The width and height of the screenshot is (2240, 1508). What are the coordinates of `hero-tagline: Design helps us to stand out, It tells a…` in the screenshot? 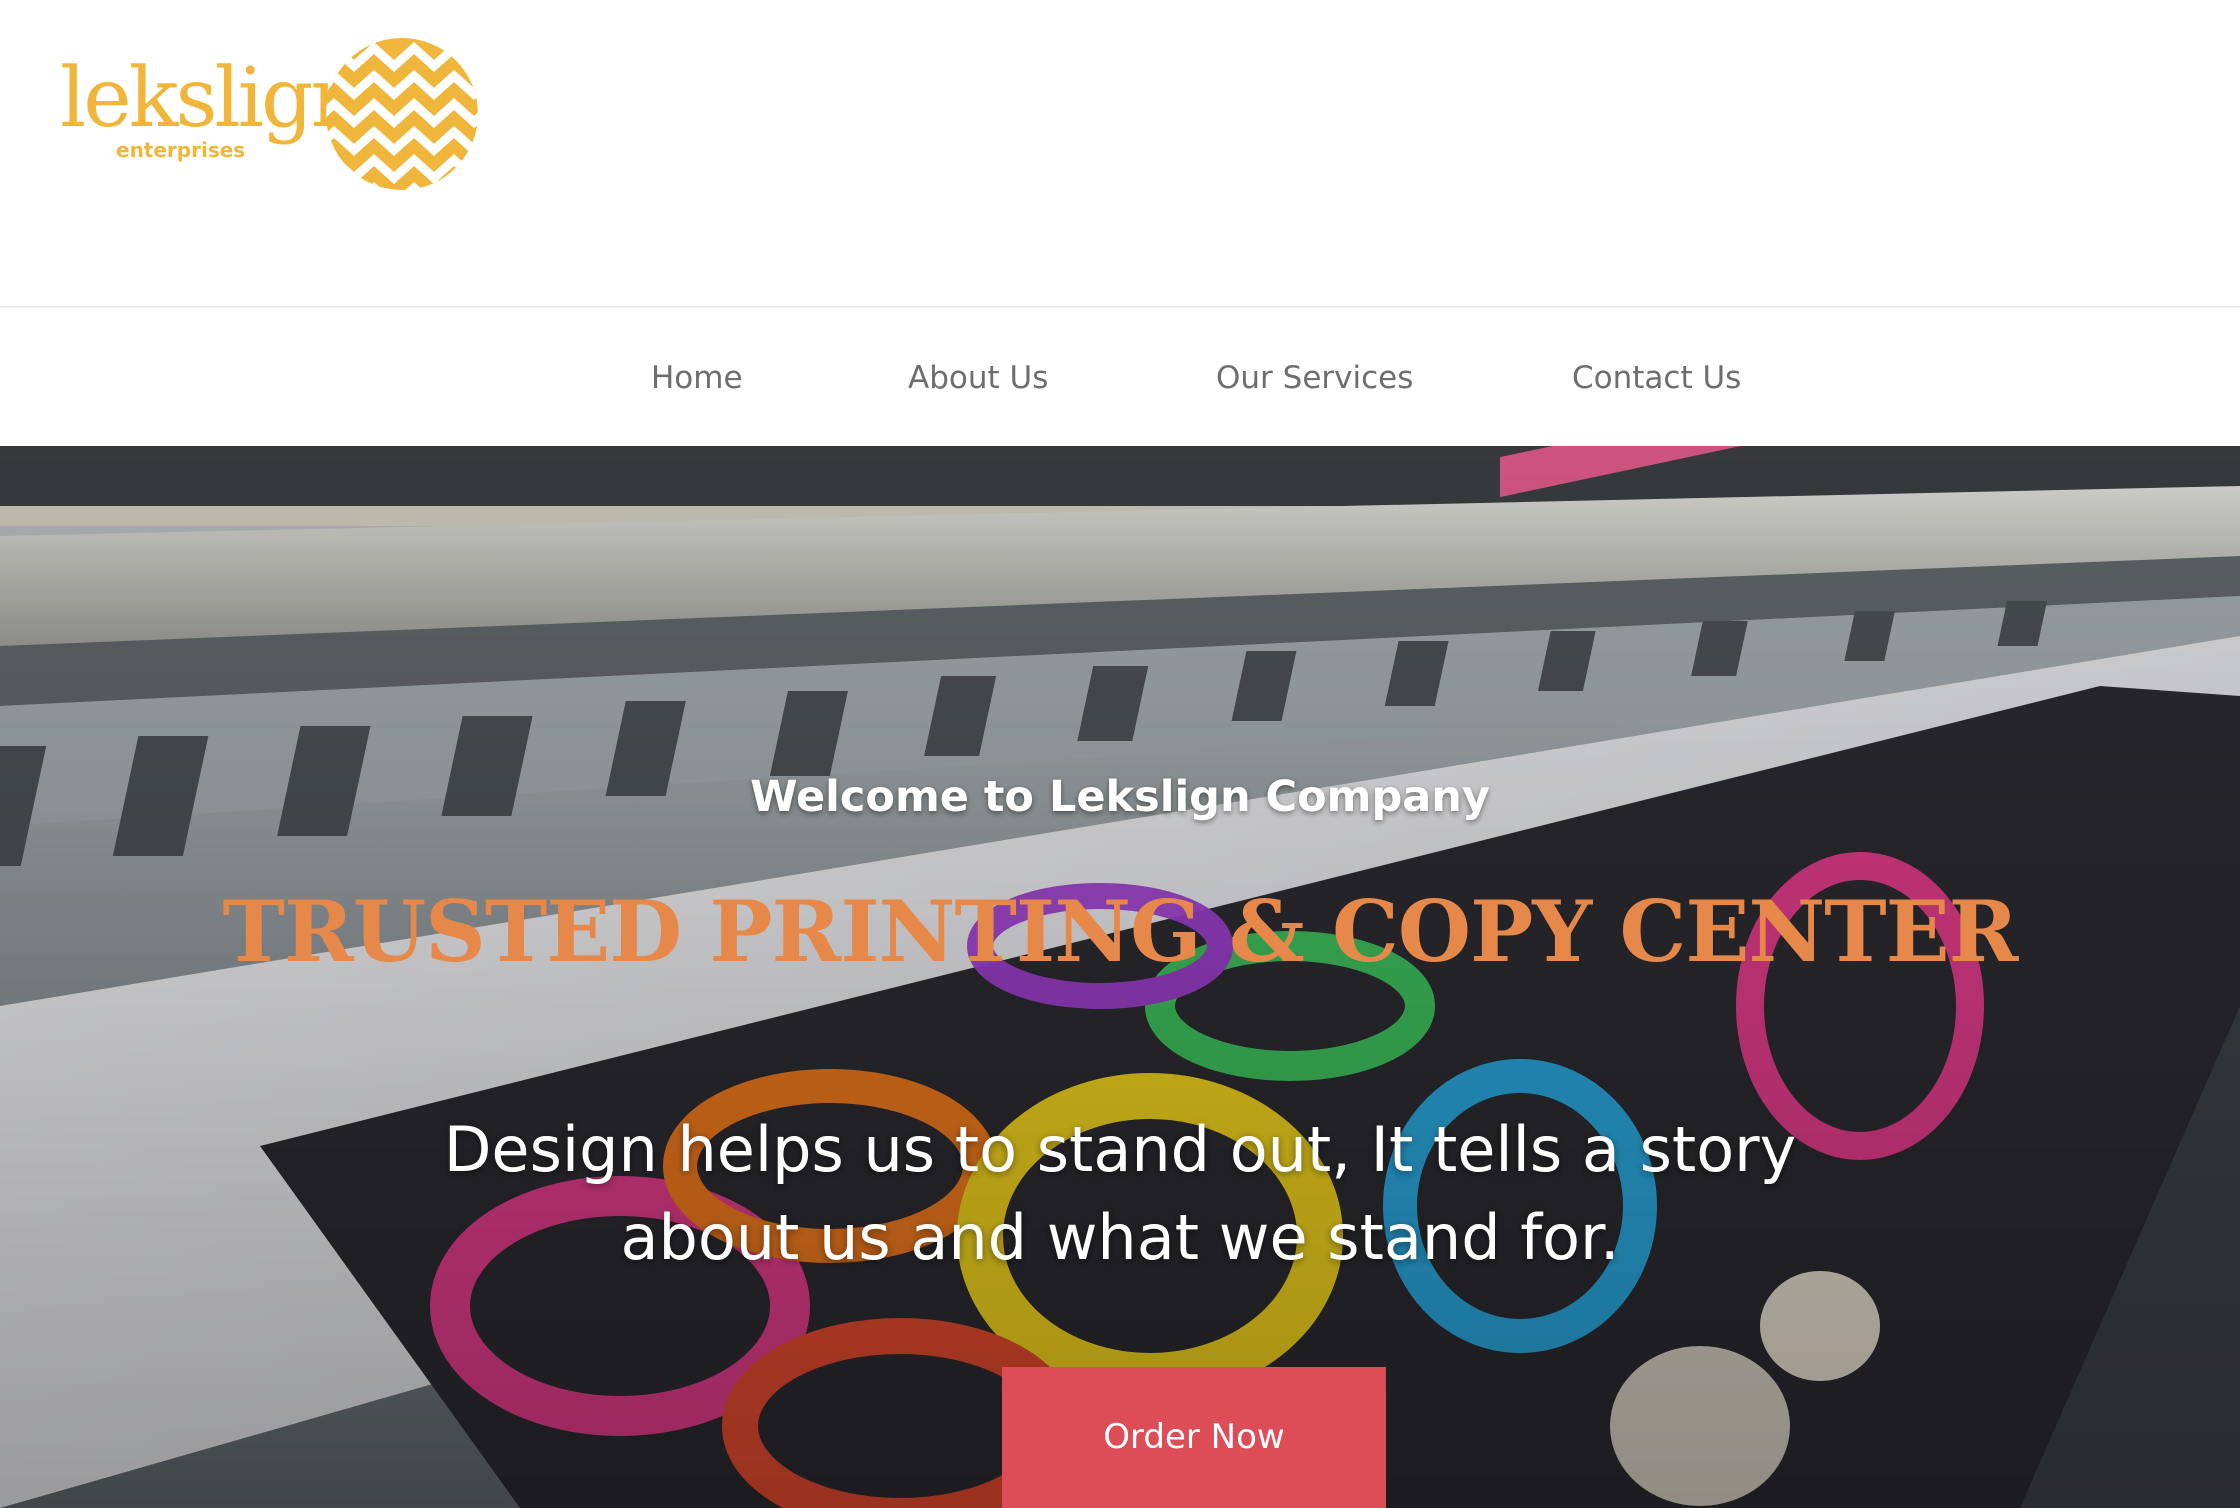 It's located at (1120, 1193).